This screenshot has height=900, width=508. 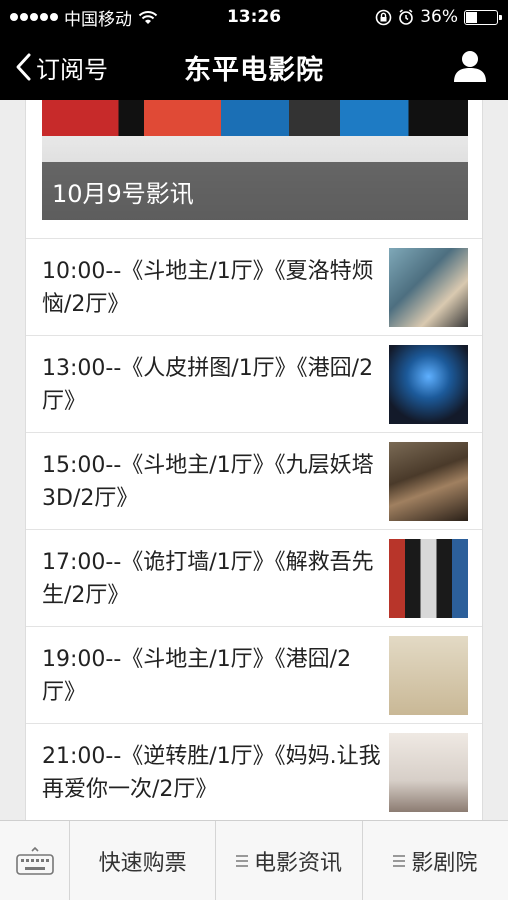 What do you see at coordinates (208, 482) in the screenshot?
I see `schedule-item-text: 15:00--《斗地主/1厅》《九层妖塔3D/2厅》` at bounding box center [208, 482].